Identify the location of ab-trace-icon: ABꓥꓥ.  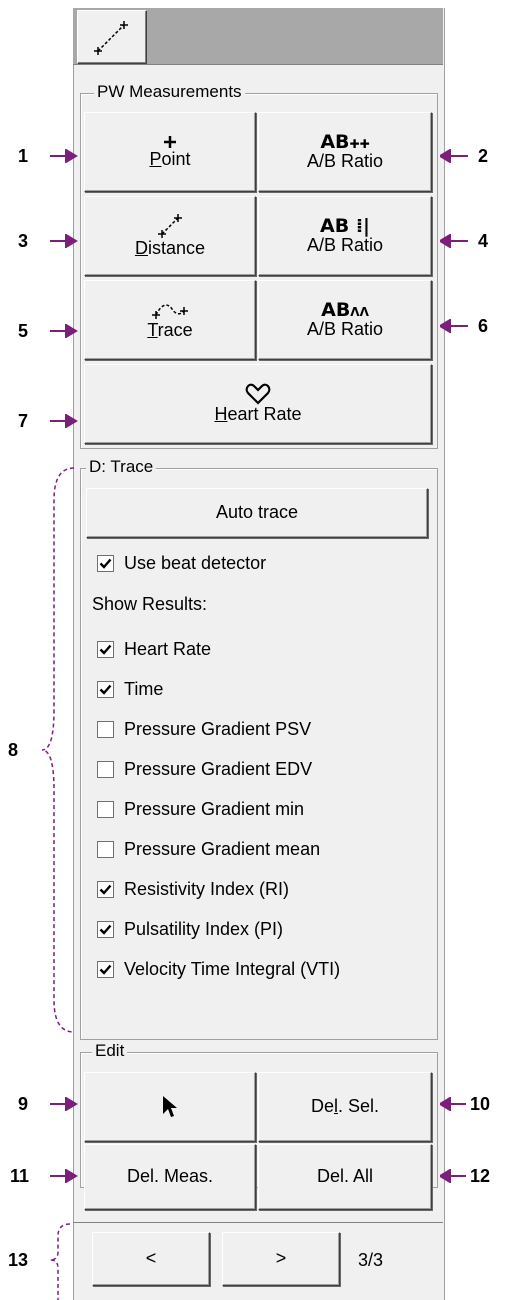
(345, 309).